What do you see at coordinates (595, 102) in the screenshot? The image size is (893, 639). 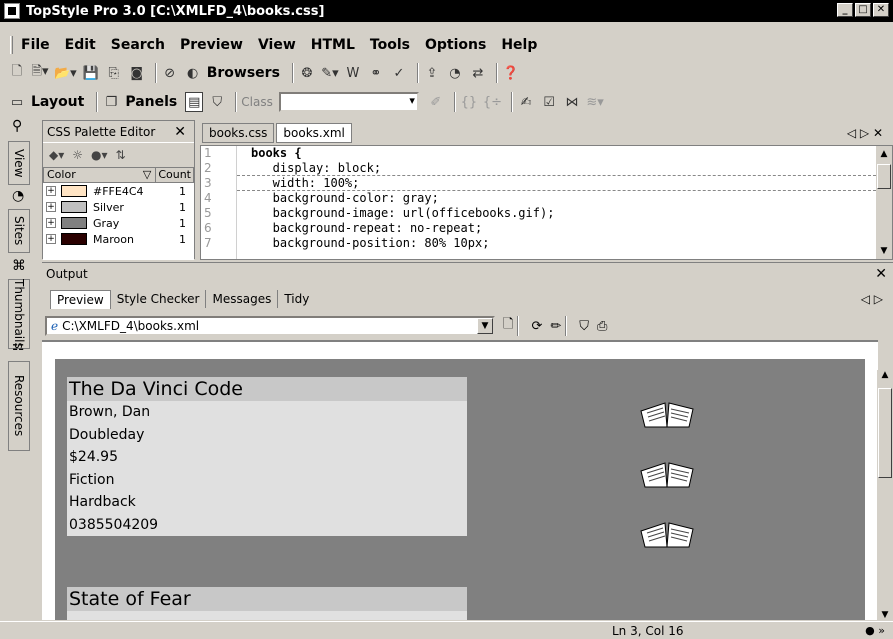 I see `misc-icon: ≋▾` at bounding box center [595, 102].